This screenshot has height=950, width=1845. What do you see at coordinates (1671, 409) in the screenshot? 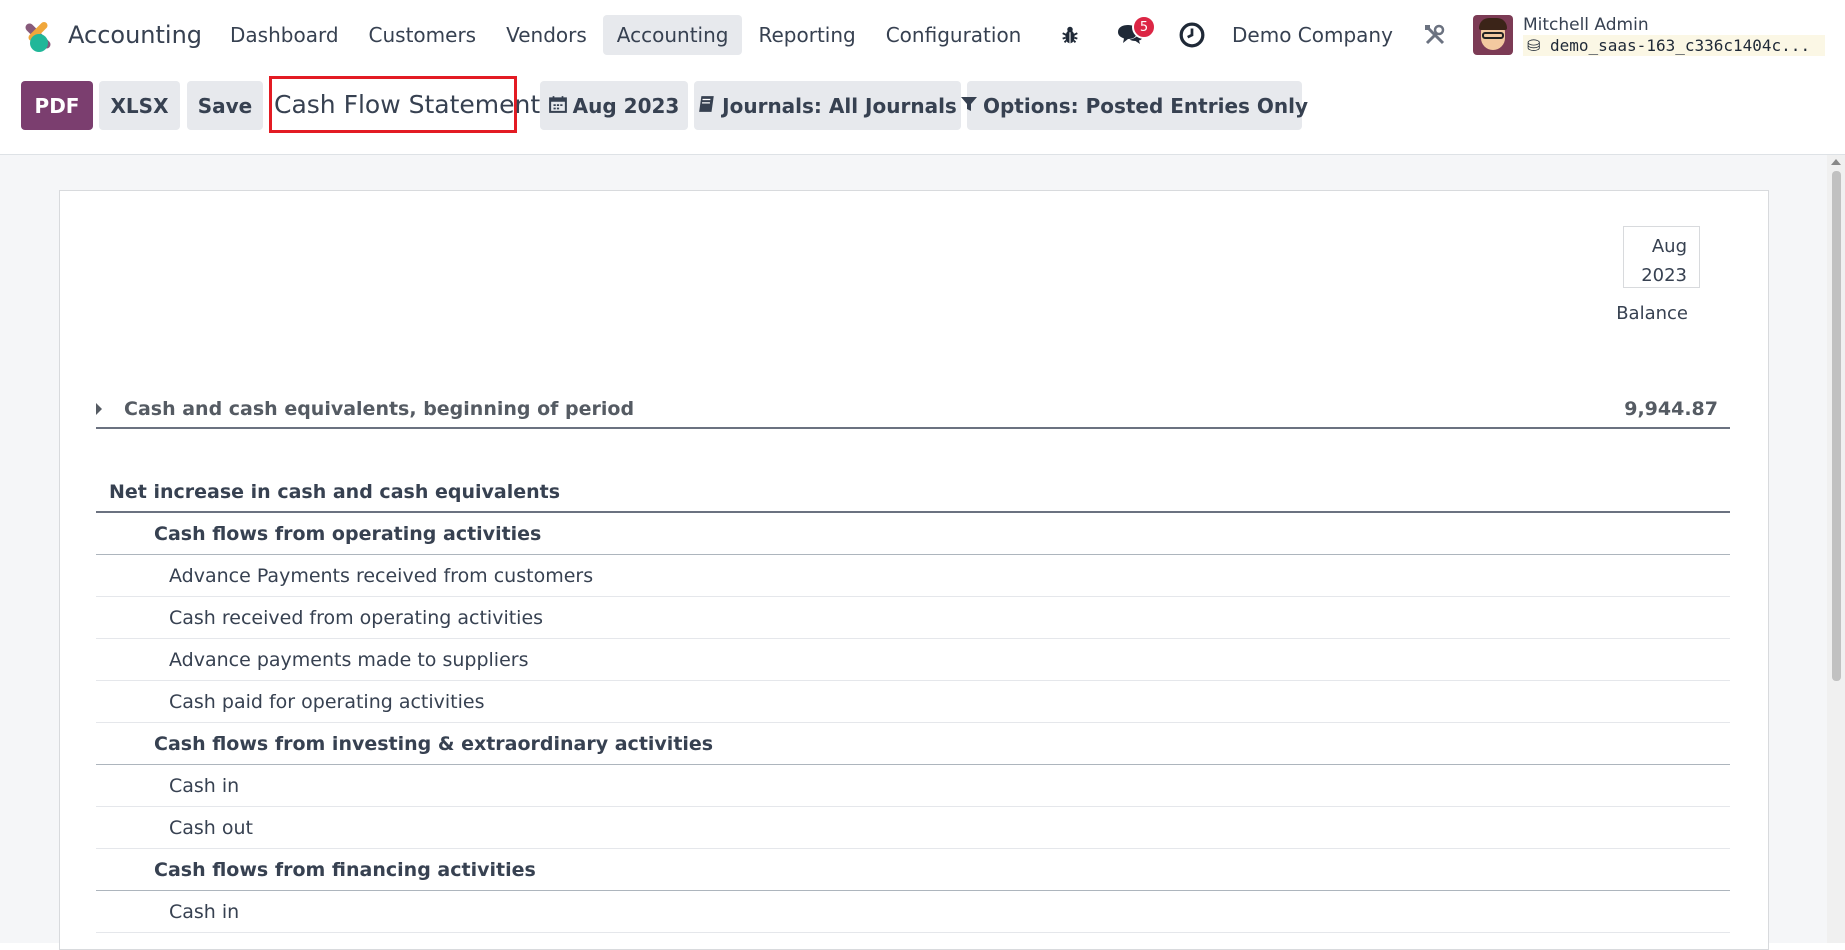
I see `beginning-balance-value: 9,944.87` at bounding box center [1671, 409].